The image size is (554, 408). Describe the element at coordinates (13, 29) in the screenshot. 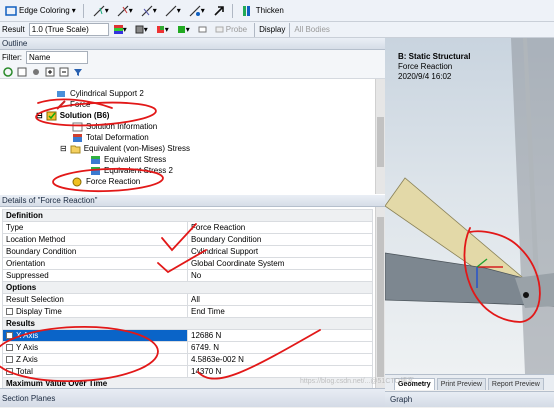

I see `result-label: Result` at that location.